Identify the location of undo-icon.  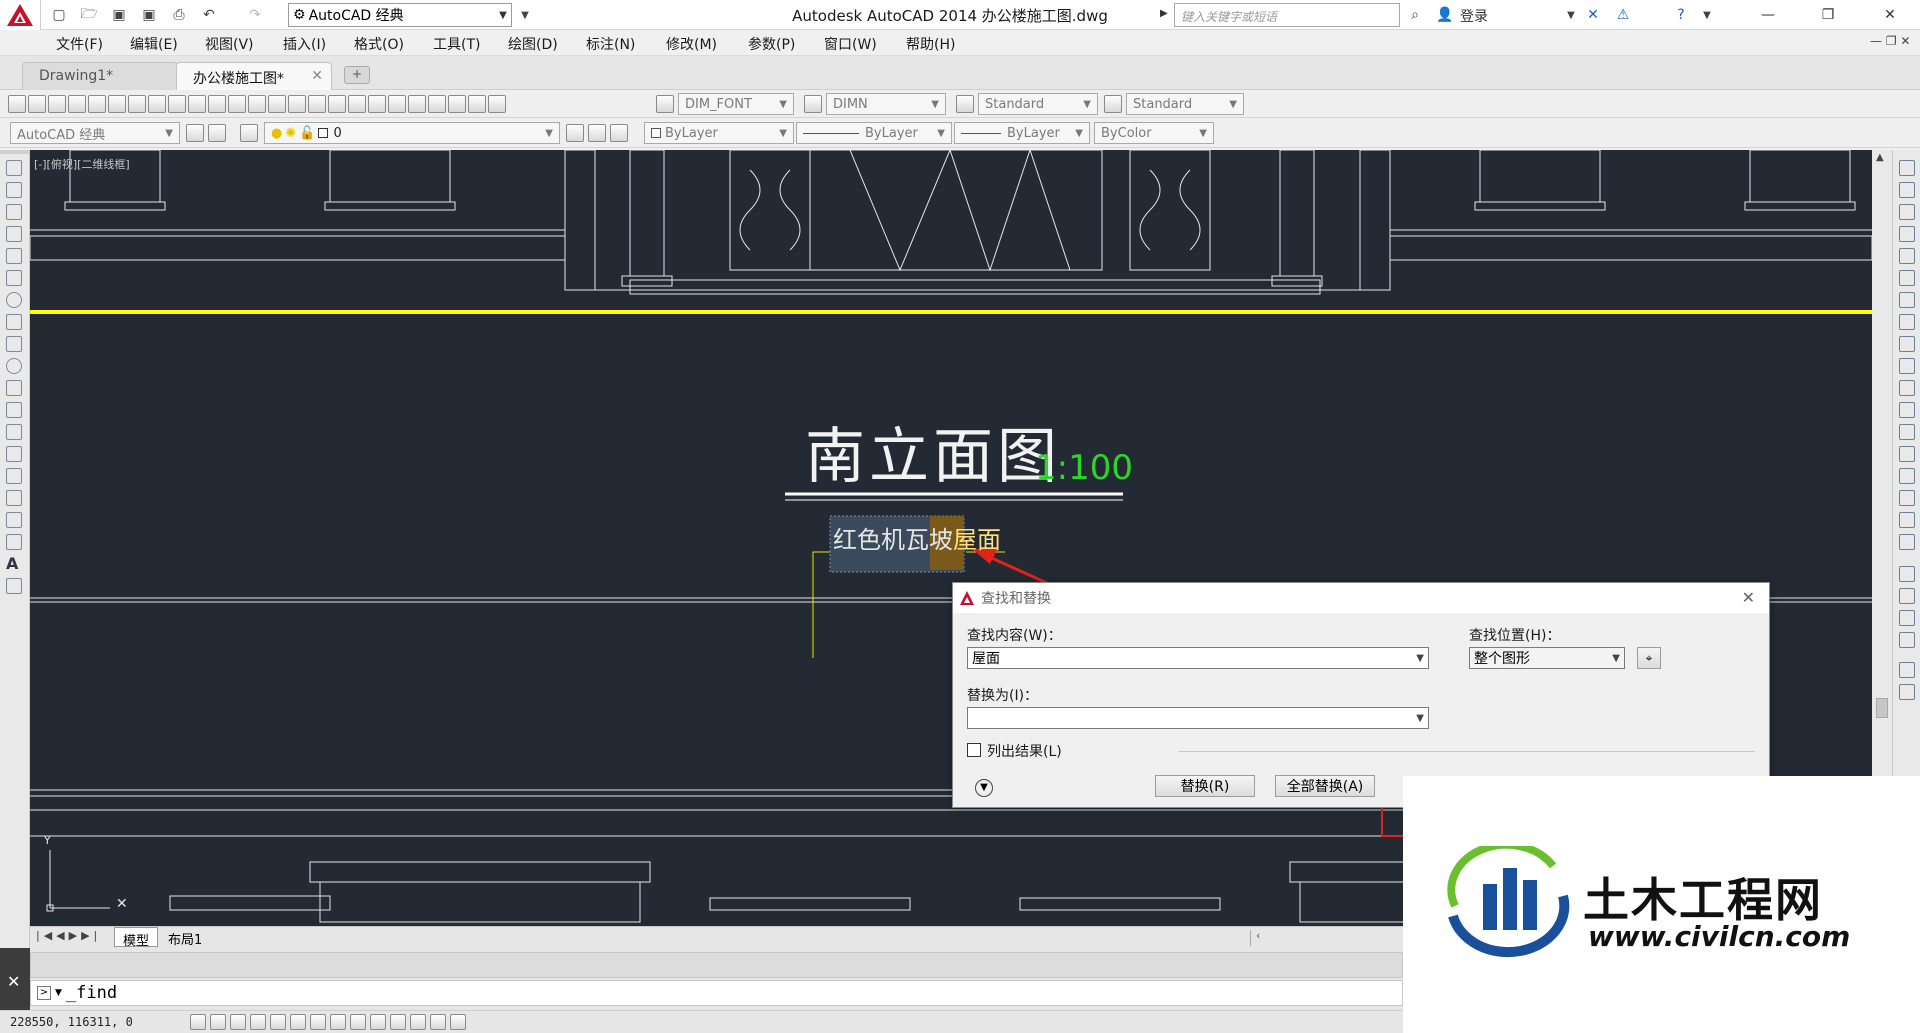
(257, 104).